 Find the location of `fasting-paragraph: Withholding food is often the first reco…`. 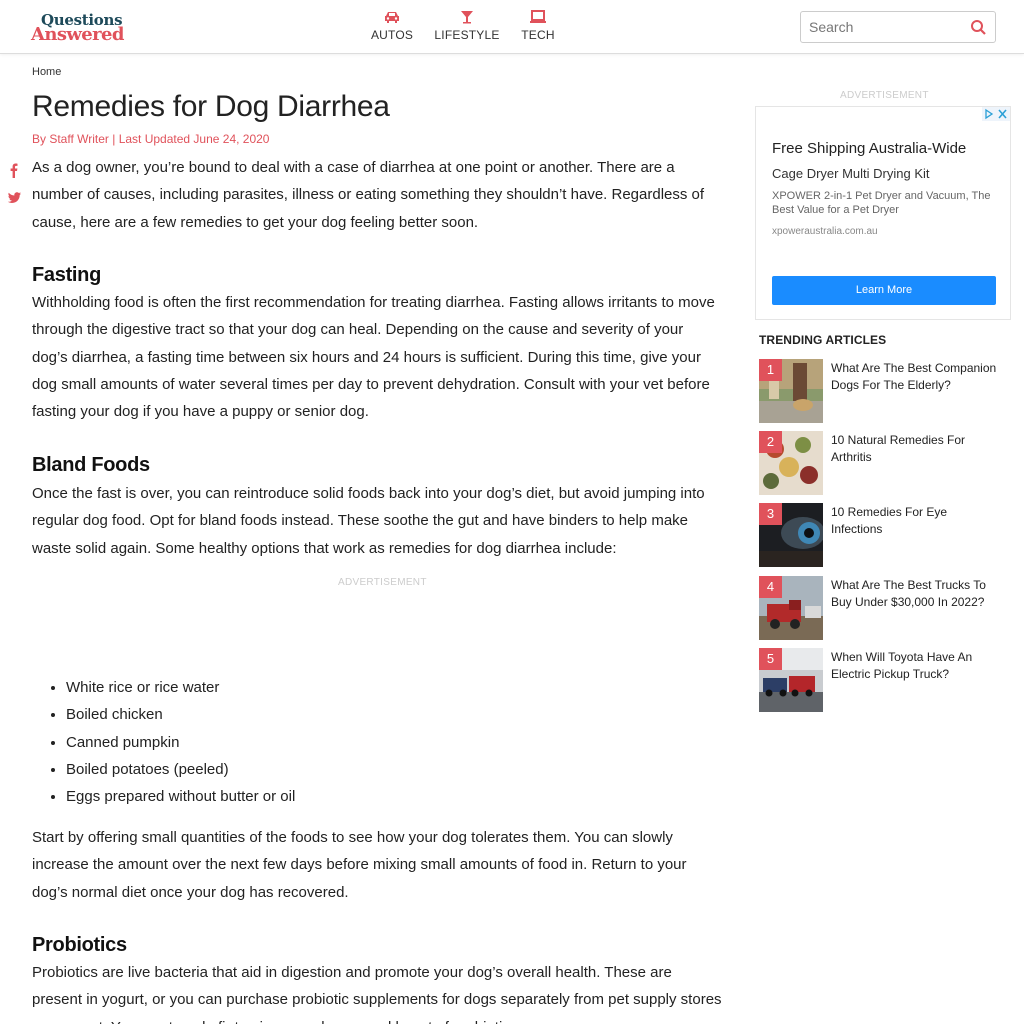

fasting-paragraph: Withholding food is often the first reco… is located at coordinates (373, 357).